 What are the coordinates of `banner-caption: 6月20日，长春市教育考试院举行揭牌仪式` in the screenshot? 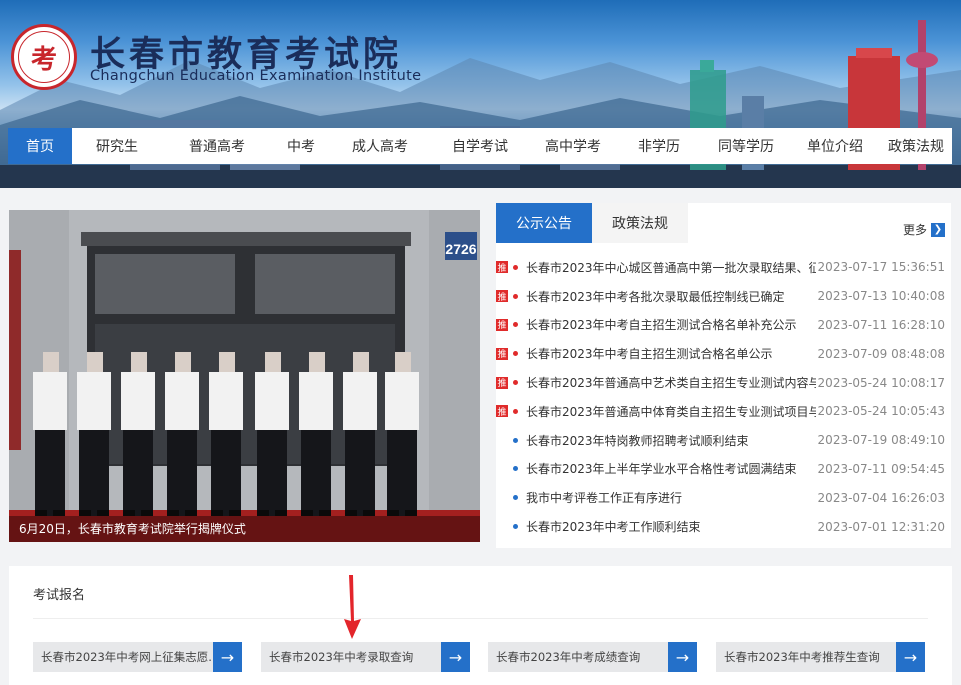 It's located at (244, 529).